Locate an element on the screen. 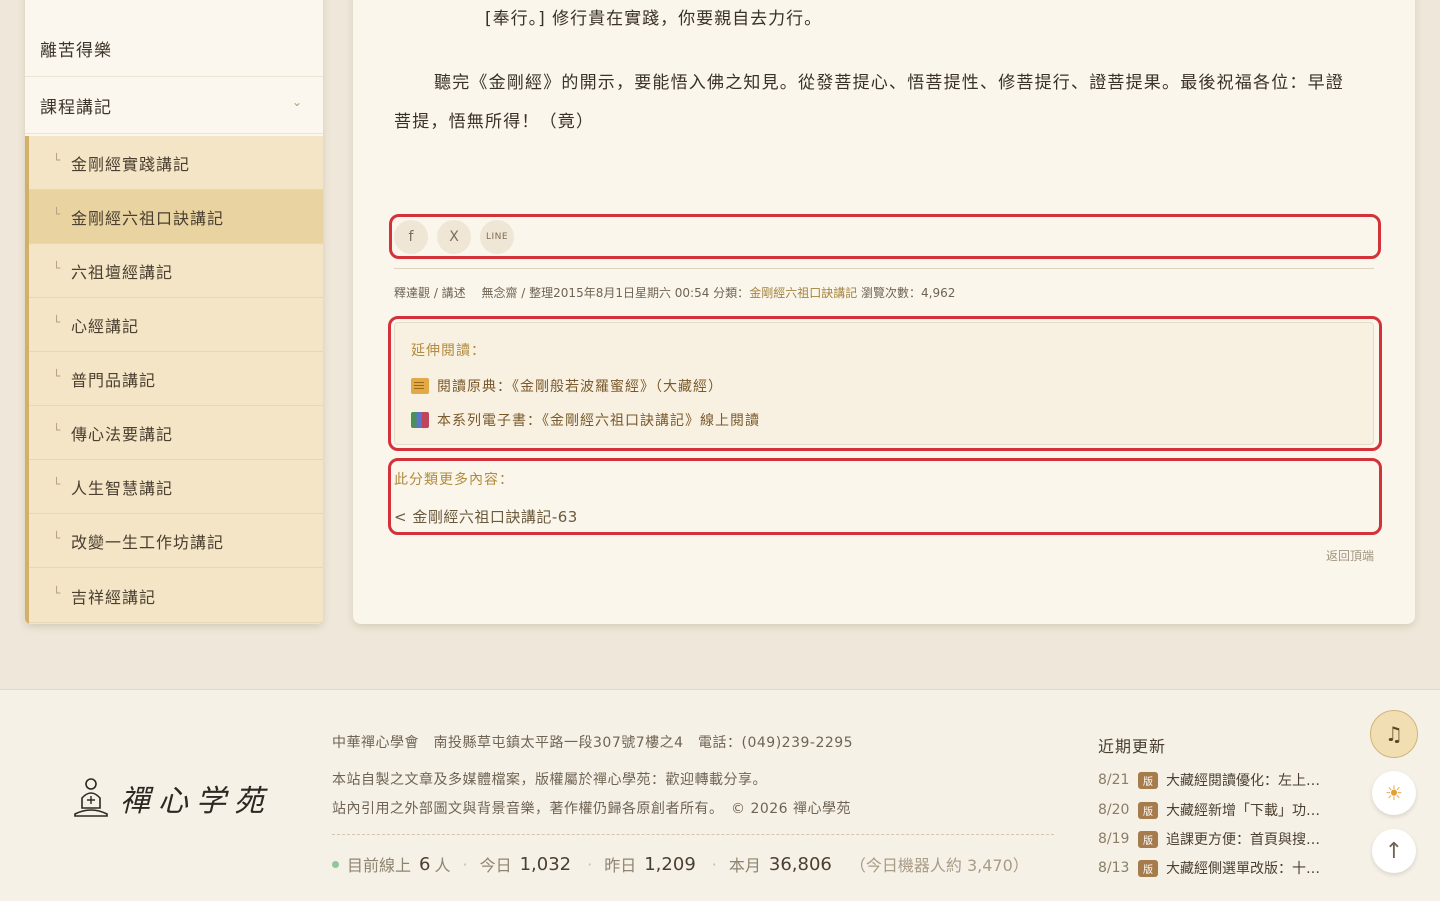 Image resolution: width=1440 pixels, height=901 pixels. music-toggle-button: ♫ is located at coordinates (1394, 734).